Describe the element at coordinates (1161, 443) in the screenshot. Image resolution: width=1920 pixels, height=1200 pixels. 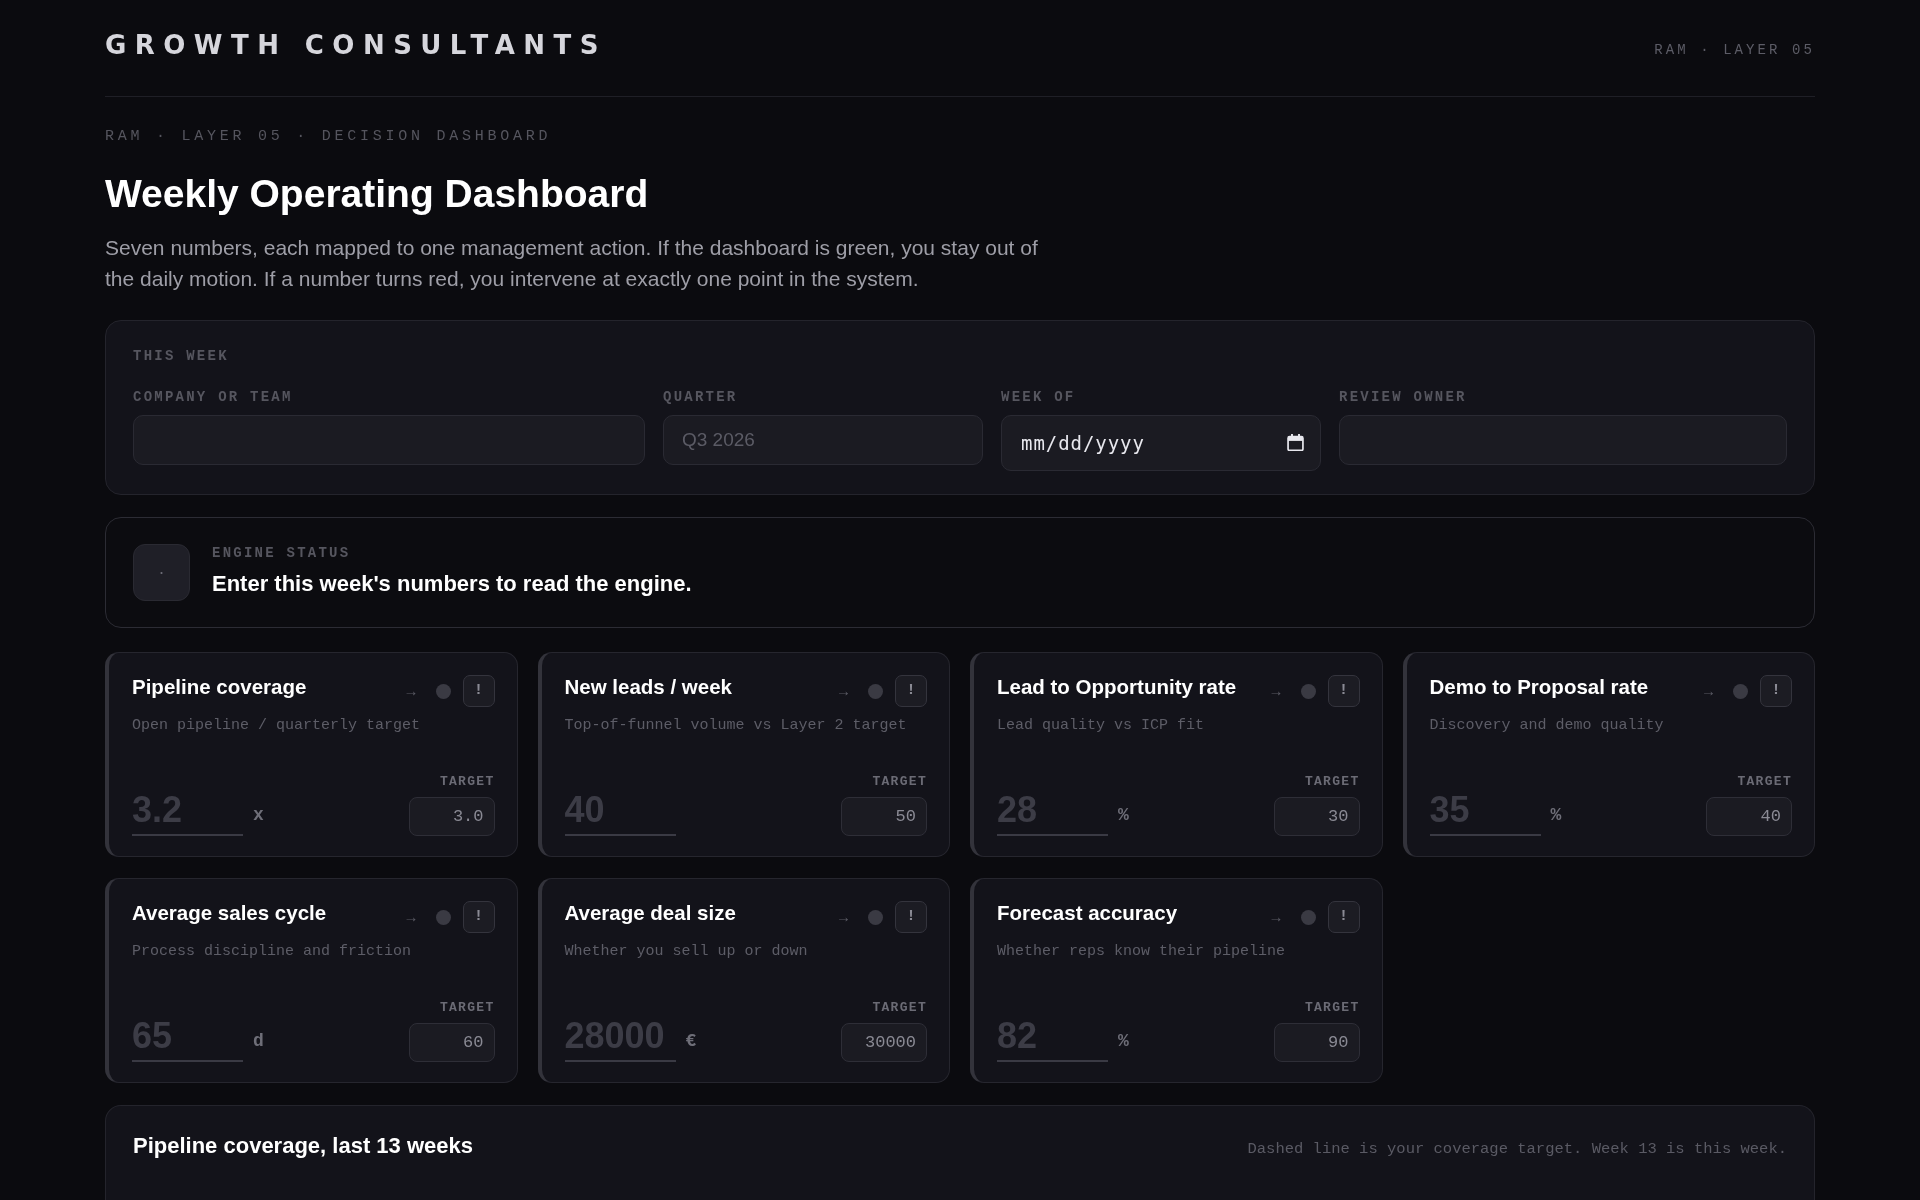
I see `date-field: mm/dd/yyyy` at that location.